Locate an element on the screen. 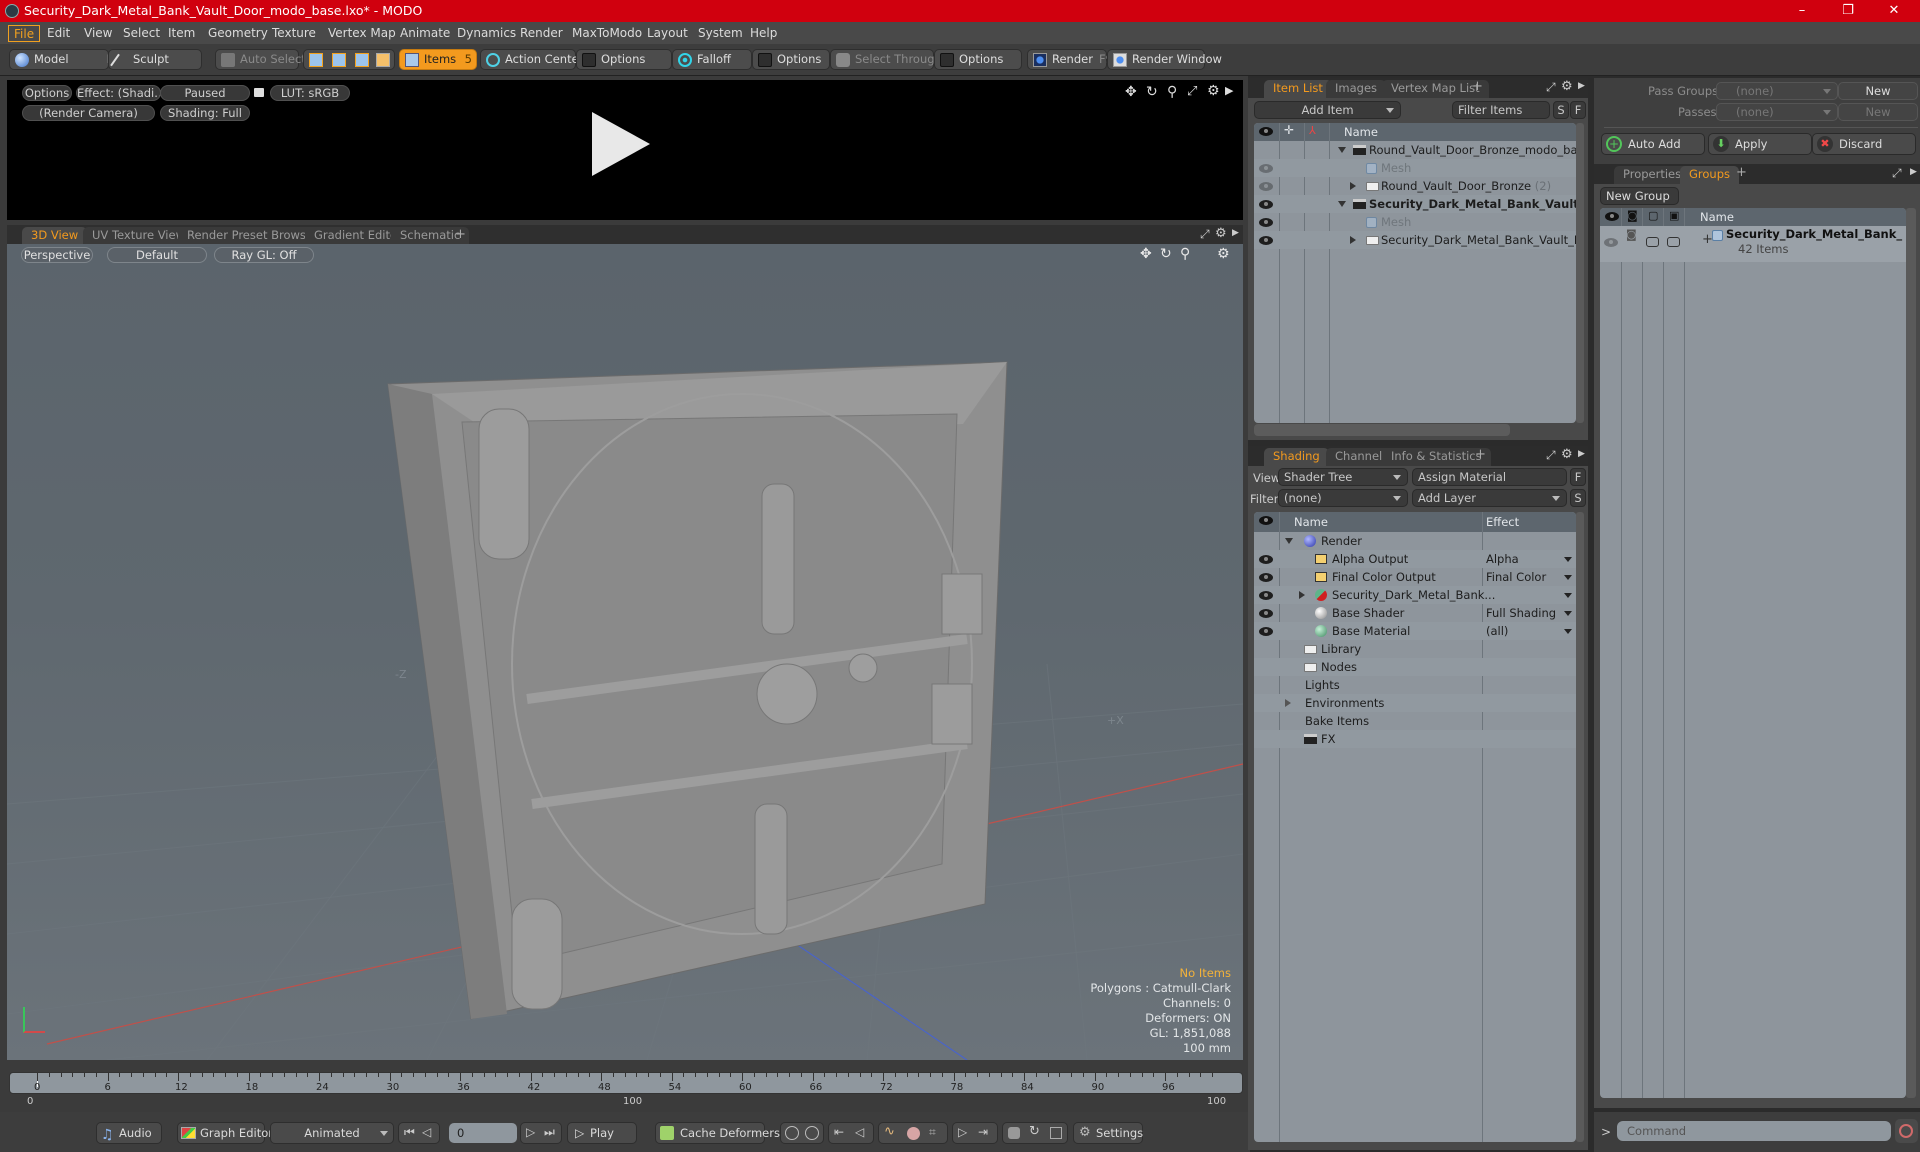 This screenshot has height=1152, width=1920. cache-deformers-button: Cache Deformers is located at coordinates (717, 1133).